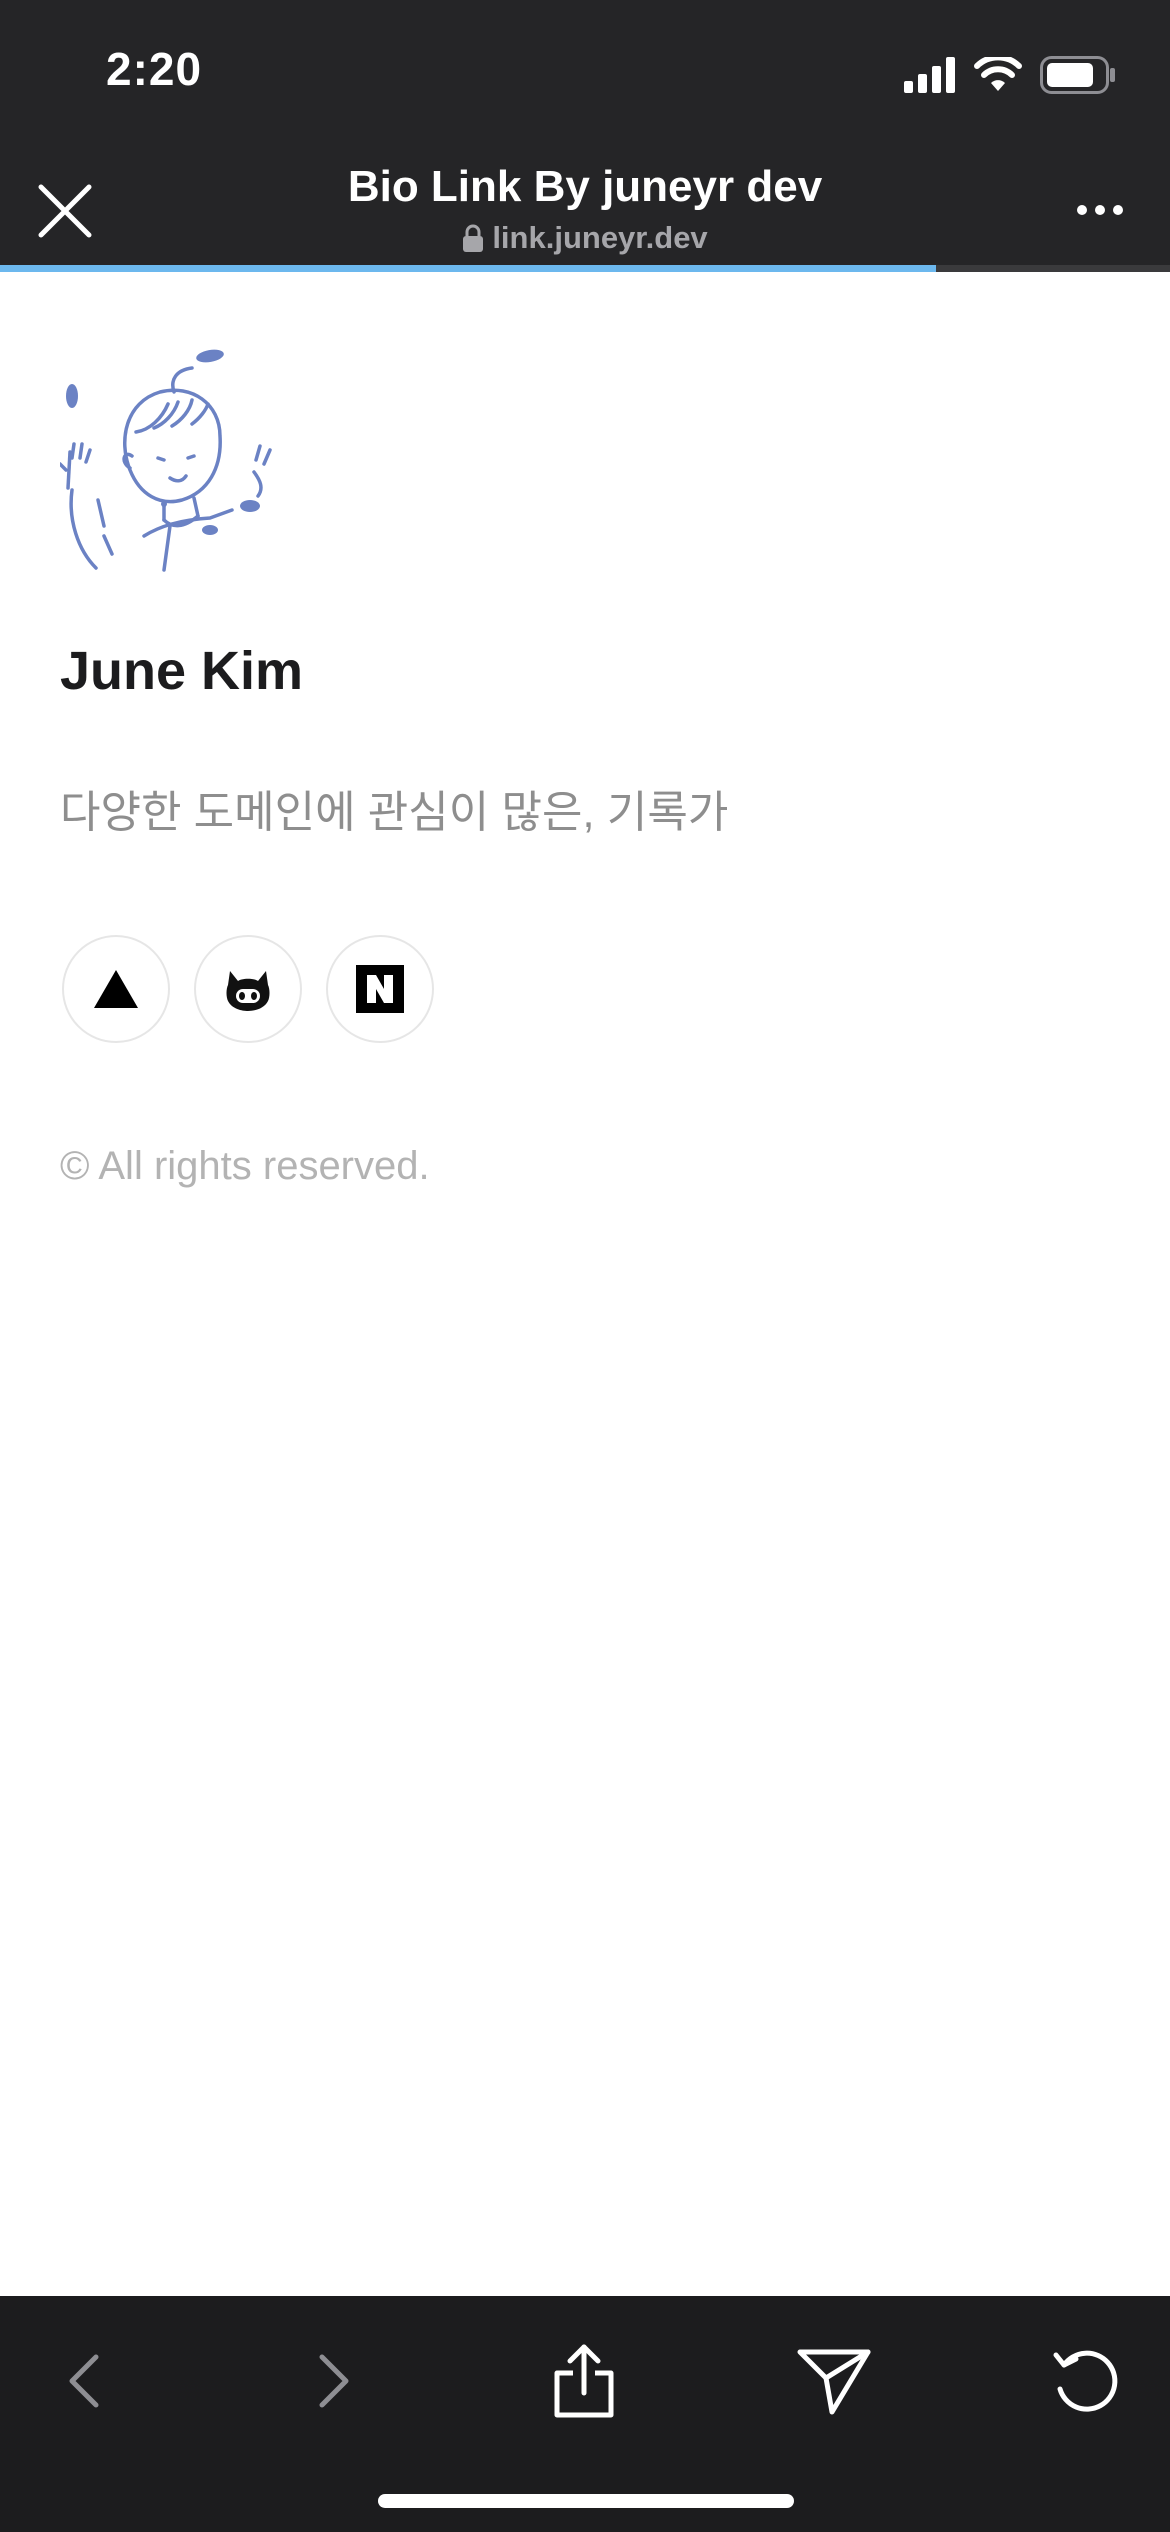 The height and width of the screenshot is (2532, 1170). I want to click on home-indicator, so click(586, 2501).